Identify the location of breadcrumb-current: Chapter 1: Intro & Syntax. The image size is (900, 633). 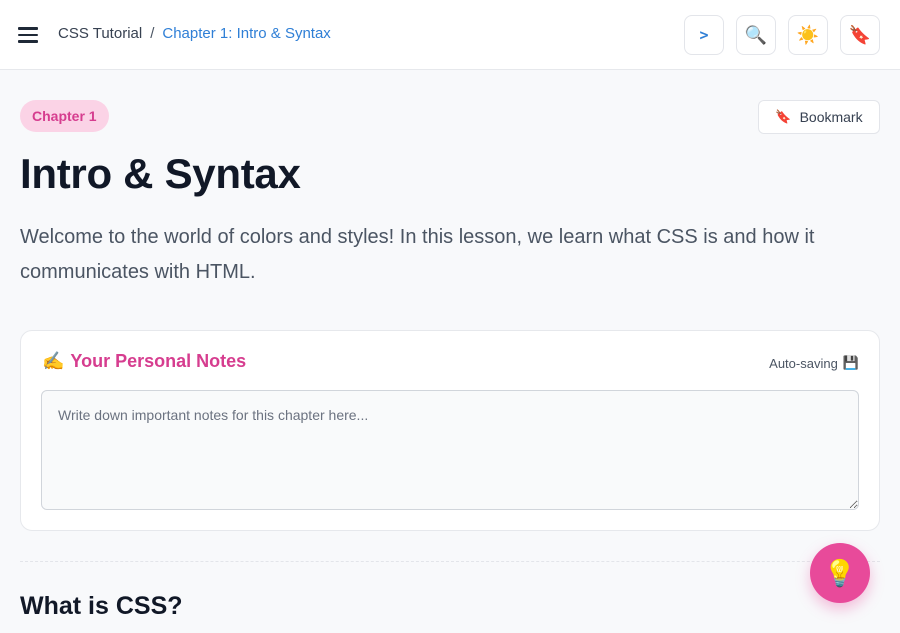
(246, 33).